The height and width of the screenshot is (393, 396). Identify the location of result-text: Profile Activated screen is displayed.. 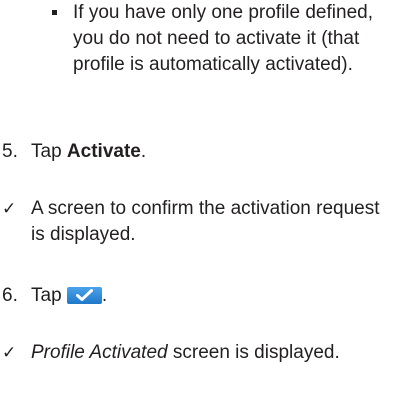
(212, 353).